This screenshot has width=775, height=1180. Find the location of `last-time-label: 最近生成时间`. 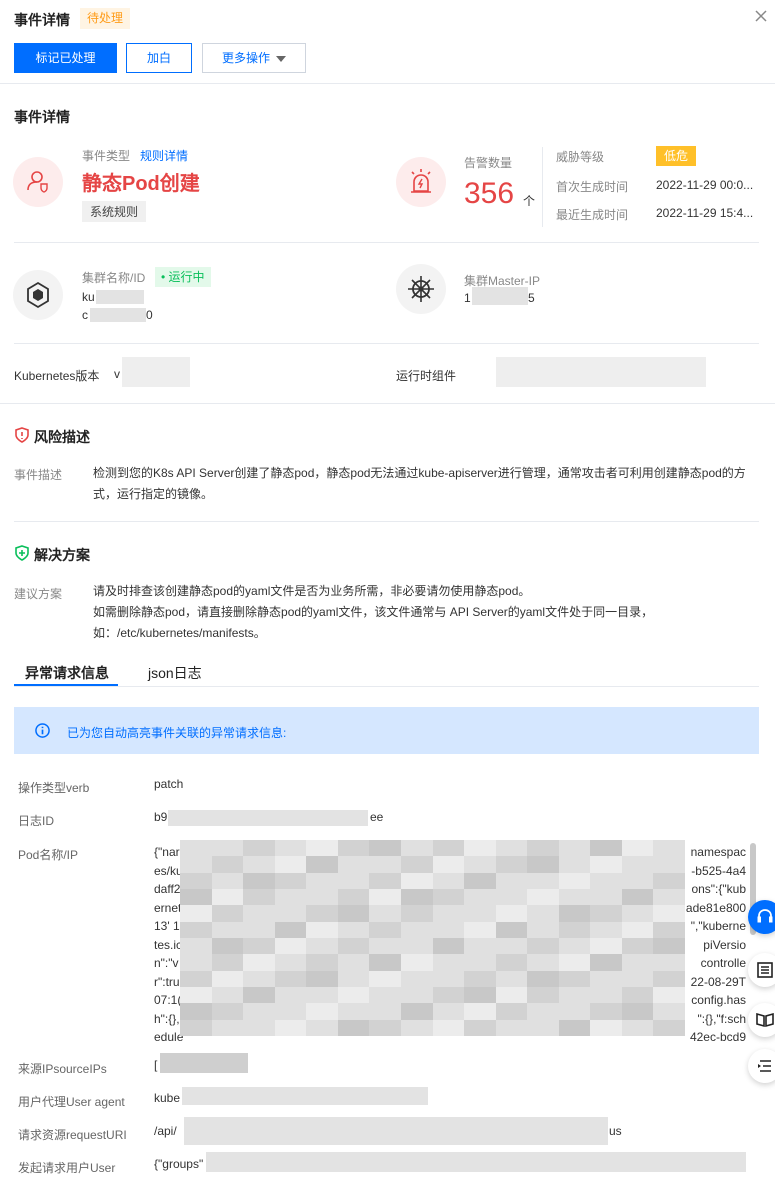

last-time-label: 最近生成时间 is located at coordinates (592, 215).